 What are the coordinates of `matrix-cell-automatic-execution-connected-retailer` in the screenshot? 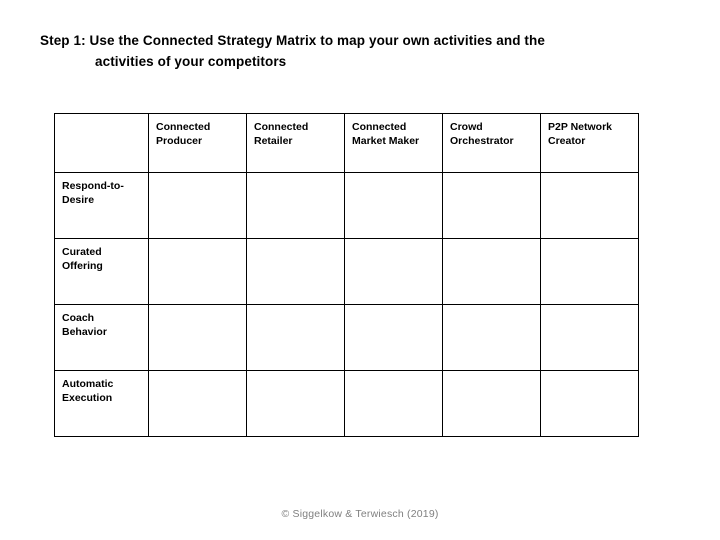 It's located at (295, 403).